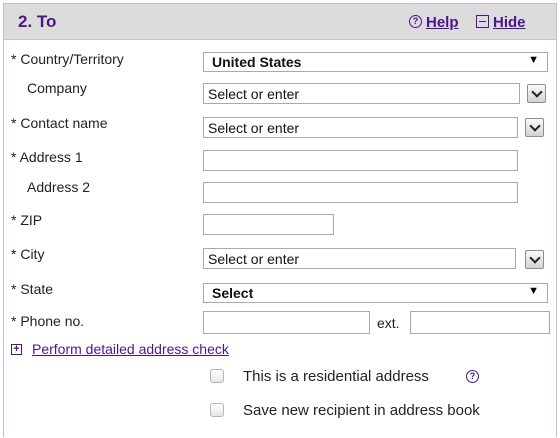  Describe the element at coordinates (359, 258) in the screenshot. I see `city-input` at that location.